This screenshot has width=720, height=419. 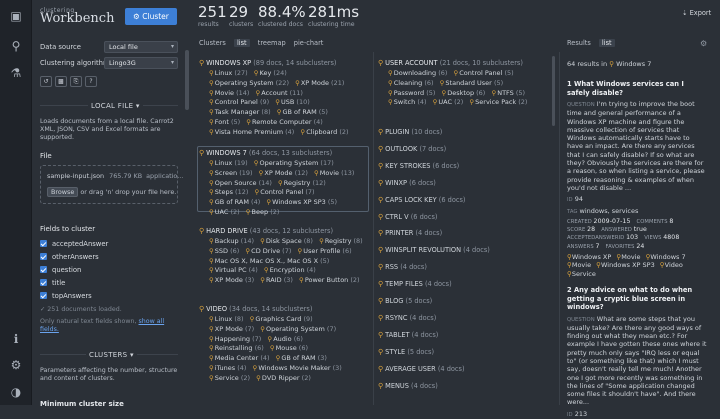 What do you see at coordinates (334, 173) in the screenshot?
I see `subcluster-item: ⚲Movie (13)` at bounding box center [334, 173].